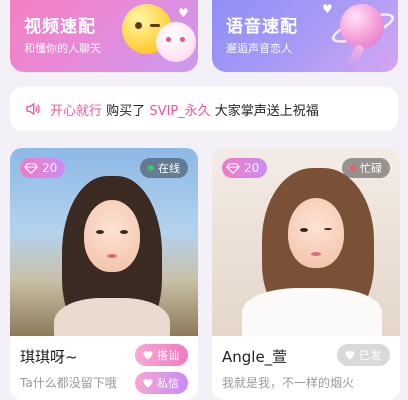 The width and height of the screenshot is (408, 400). I want to click on video-match-banner: 视频速配 和懂你的人聊天 ♥, so click(104, 36).